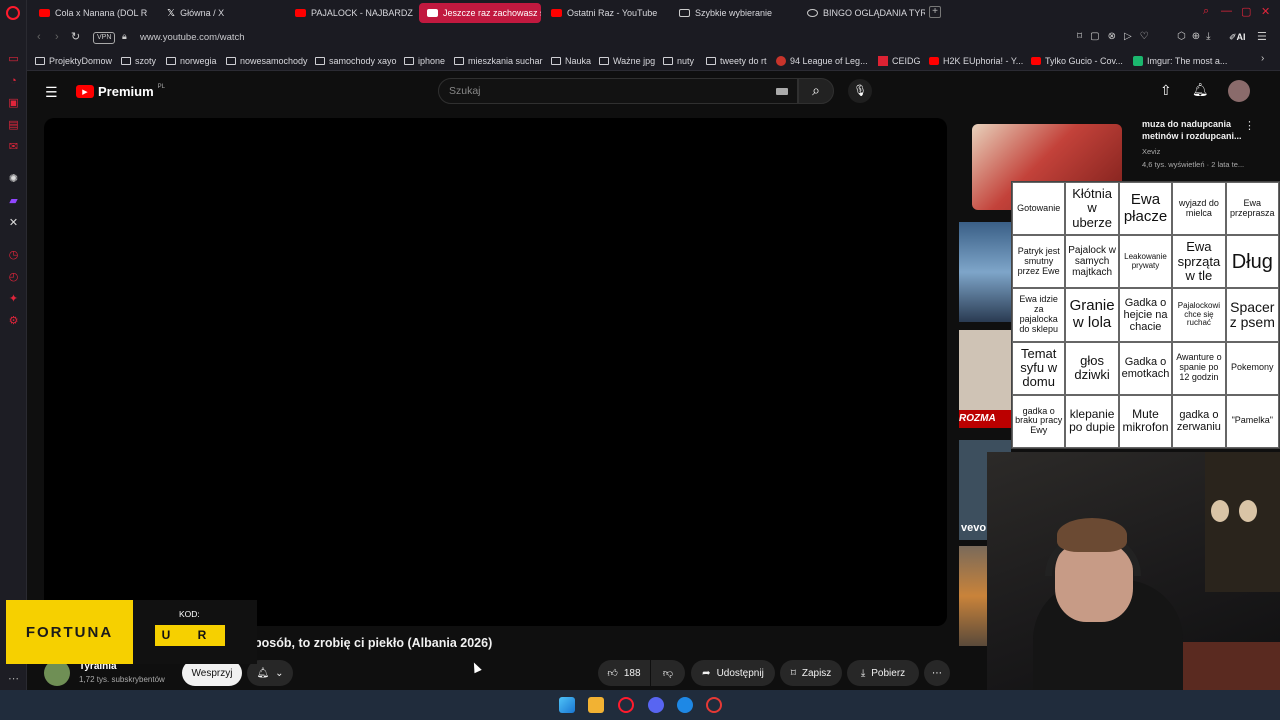 The image size is (1280, 720). I want to click on tab-2: PAJALOCK - NAJBARDZI, so click(350, 13).